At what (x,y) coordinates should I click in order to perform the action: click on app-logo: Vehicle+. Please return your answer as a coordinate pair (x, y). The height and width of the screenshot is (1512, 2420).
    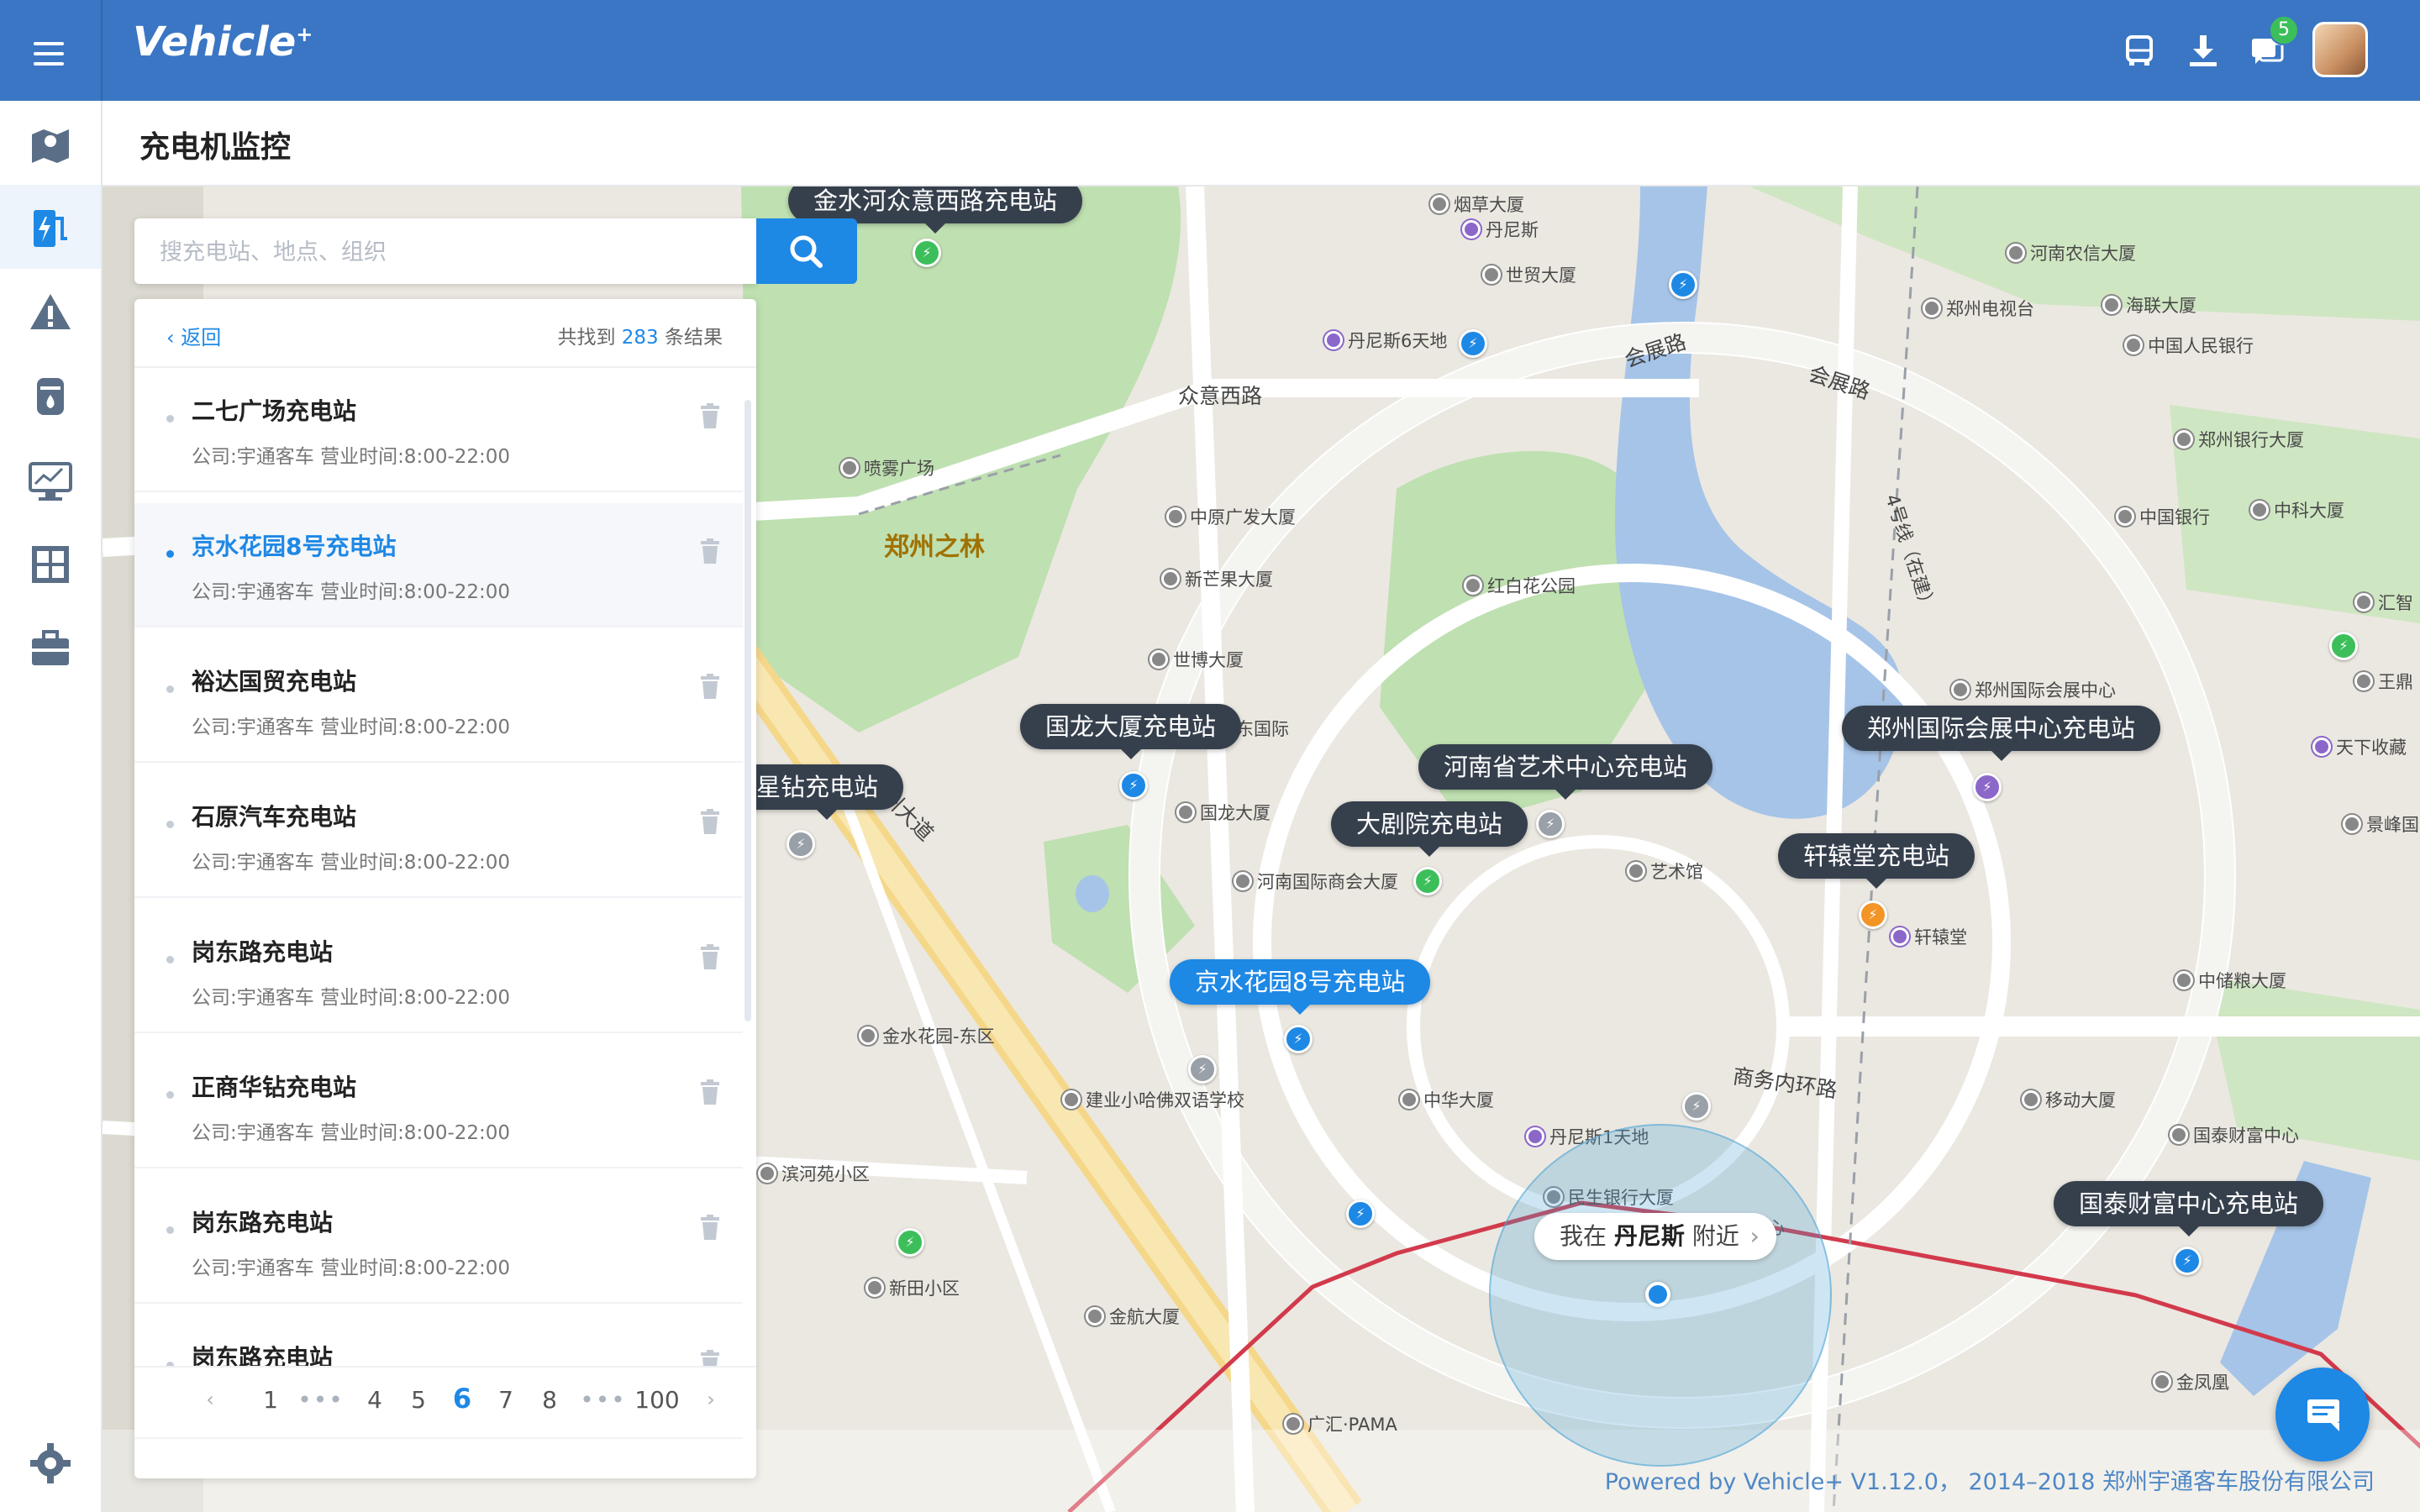
    Looking at the image, I should click on (223, 42).